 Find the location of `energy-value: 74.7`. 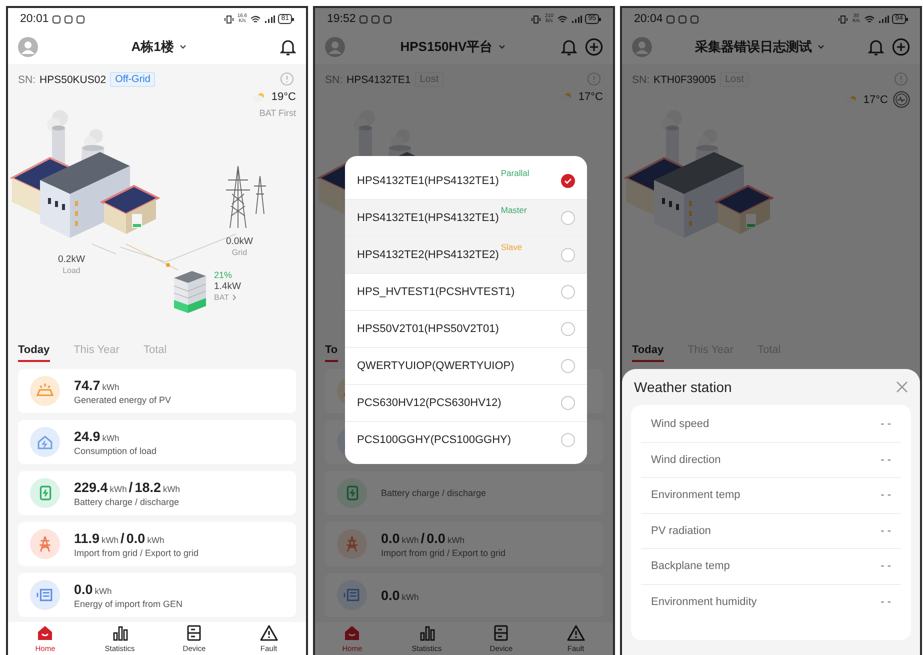

energy-value: 74.7 is located at coordinates (87, 385).